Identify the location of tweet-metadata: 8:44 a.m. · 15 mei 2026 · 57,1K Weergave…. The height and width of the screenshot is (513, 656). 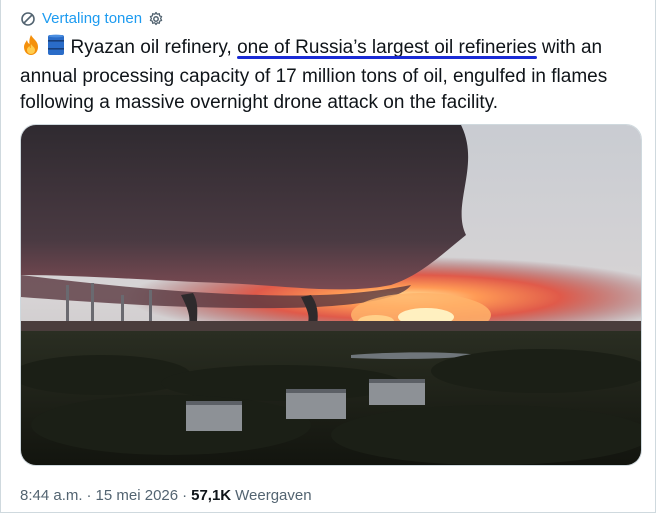
(166, 496).